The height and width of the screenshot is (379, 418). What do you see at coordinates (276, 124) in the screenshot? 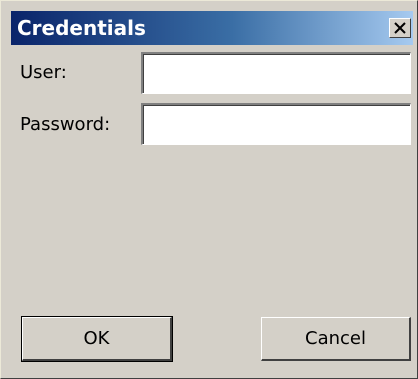
I see `password-input` at bounding box center [276, 124].